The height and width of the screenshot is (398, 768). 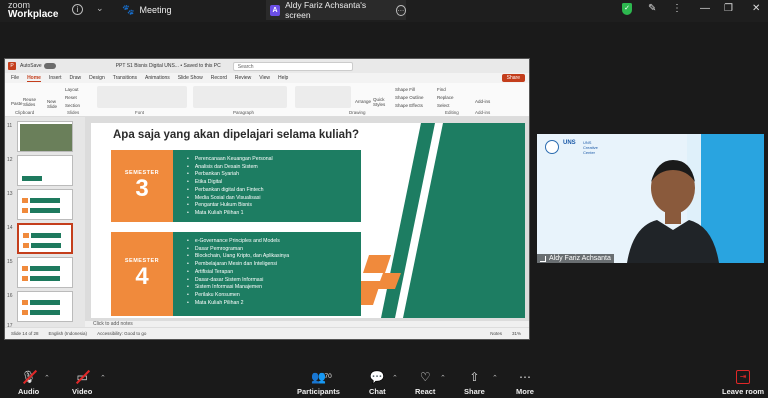 I want to click on semester-number: 3, so click(x=142, y=188).